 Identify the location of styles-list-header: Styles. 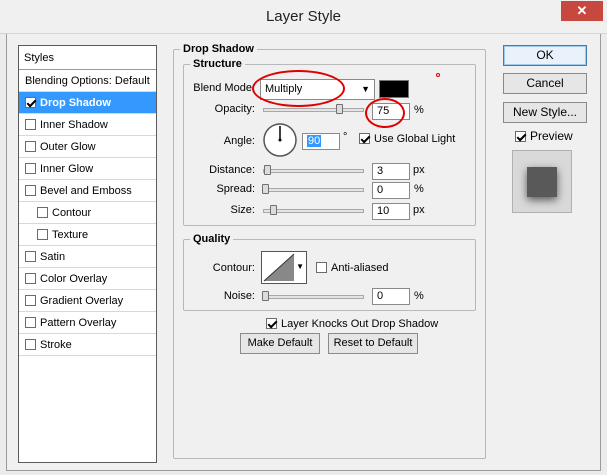
(87, 58).